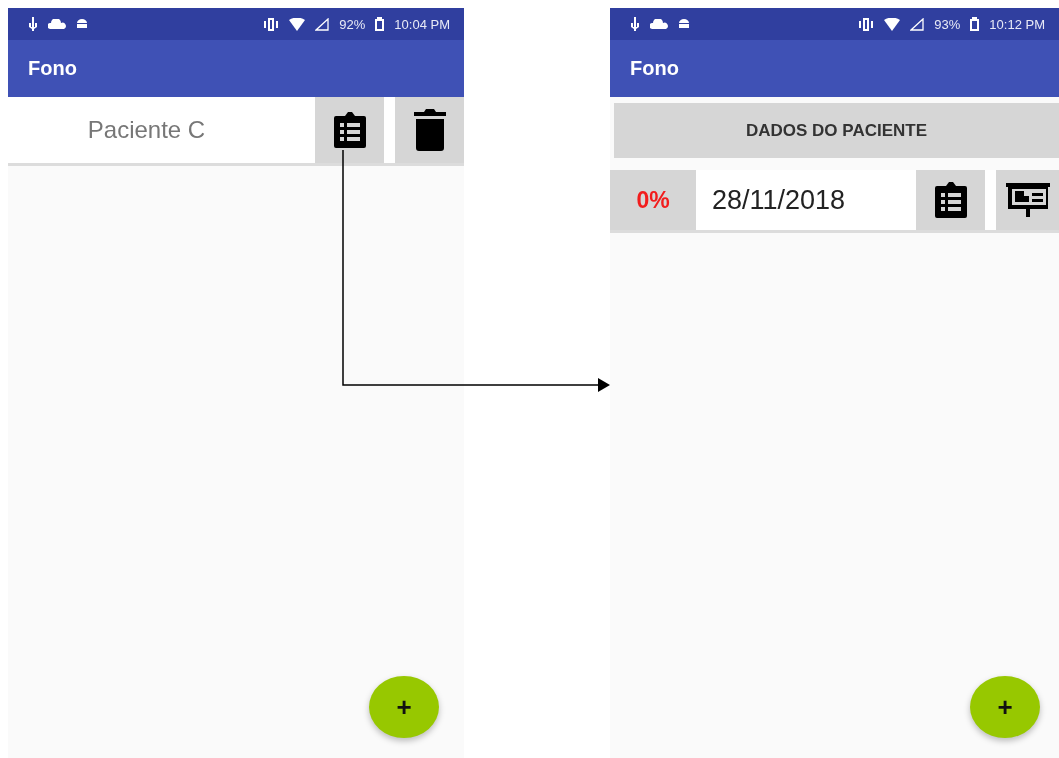  What do you see at coordinates (1017, 24) in the screenshot?
I see `clock-time: 10:12 PM` at bounding box center [1017, 24].